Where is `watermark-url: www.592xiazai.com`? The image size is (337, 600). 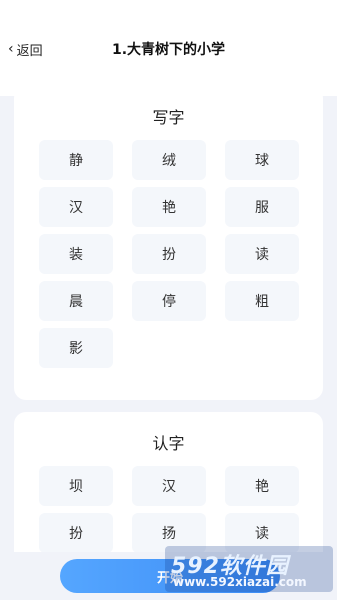
watermark-url: www.592xiazai.com is located at coordinates (240, 582).